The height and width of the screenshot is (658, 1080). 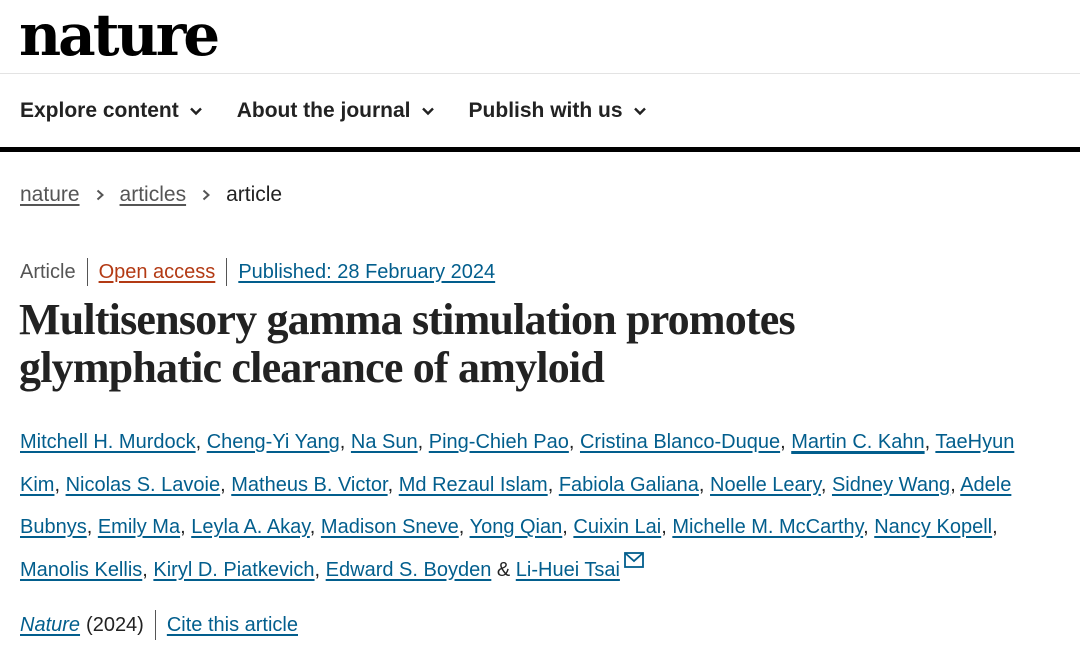 What do you see at coordinates (366, 272) in the screenshot?
I see `published-date-link: Published: 28 February 2024` at bounding box center [366, 272].